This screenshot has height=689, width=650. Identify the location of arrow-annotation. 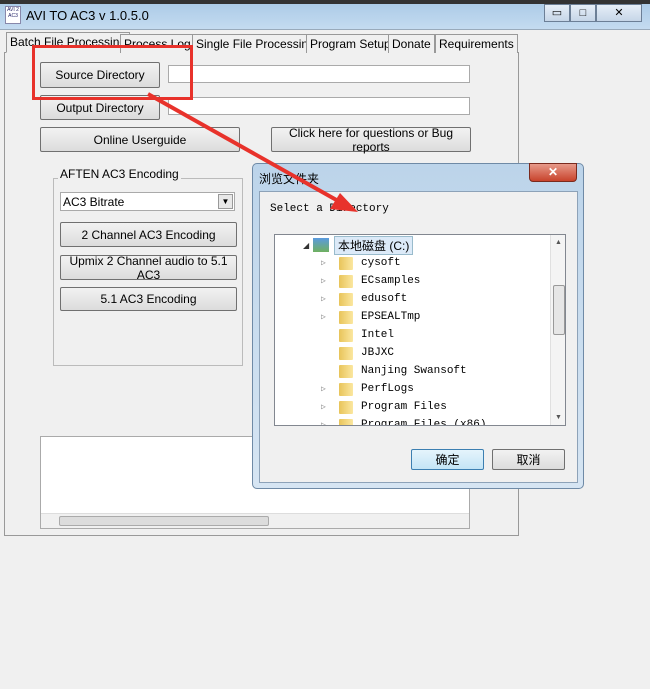
(252, 152).